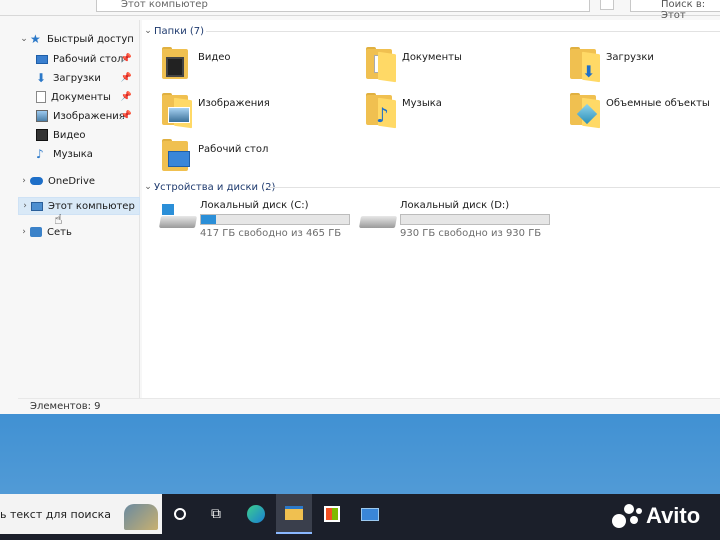 This screenshot has width=720, height=540. I want to click on store-button, so click(332, 514).